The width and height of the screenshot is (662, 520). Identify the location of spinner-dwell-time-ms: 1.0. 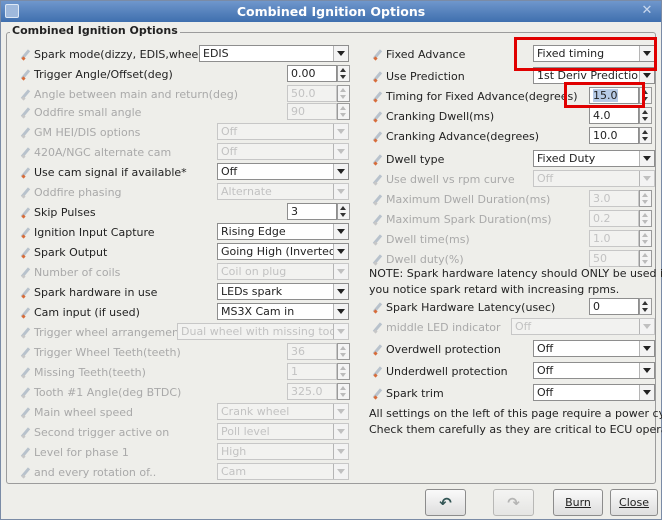
(620, 238).